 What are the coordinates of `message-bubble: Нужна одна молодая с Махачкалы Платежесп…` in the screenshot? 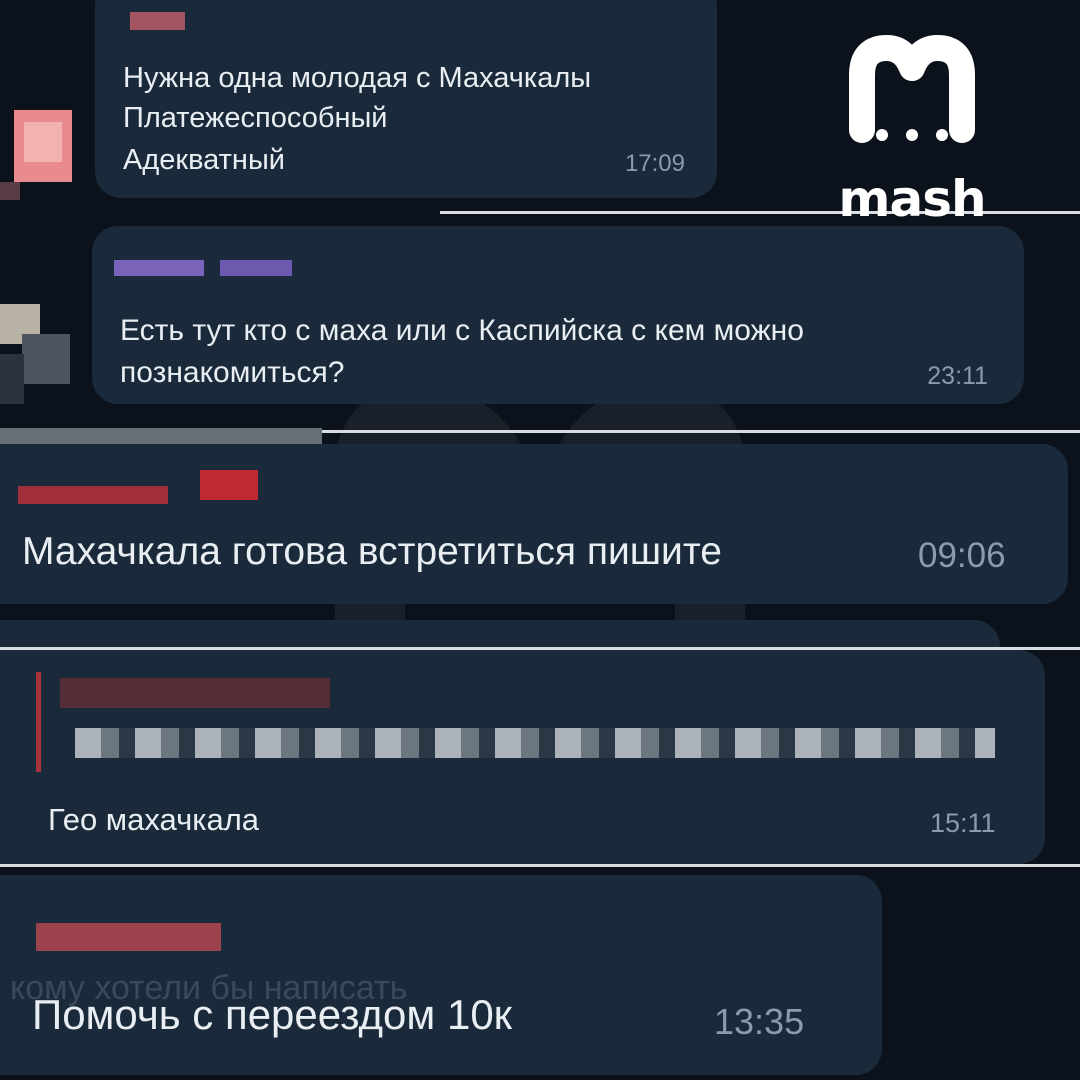 It's located at (406, 99).